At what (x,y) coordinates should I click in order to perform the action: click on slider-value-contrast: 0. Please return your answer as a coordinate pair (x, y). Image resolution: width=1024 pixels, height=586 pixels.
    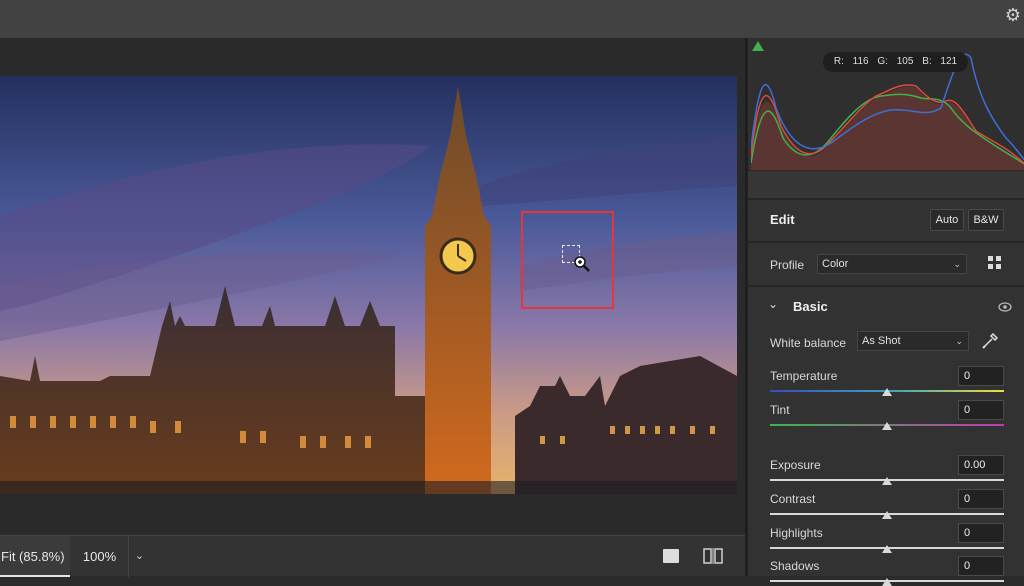
    Looking at the image, I should click on (981, 499).